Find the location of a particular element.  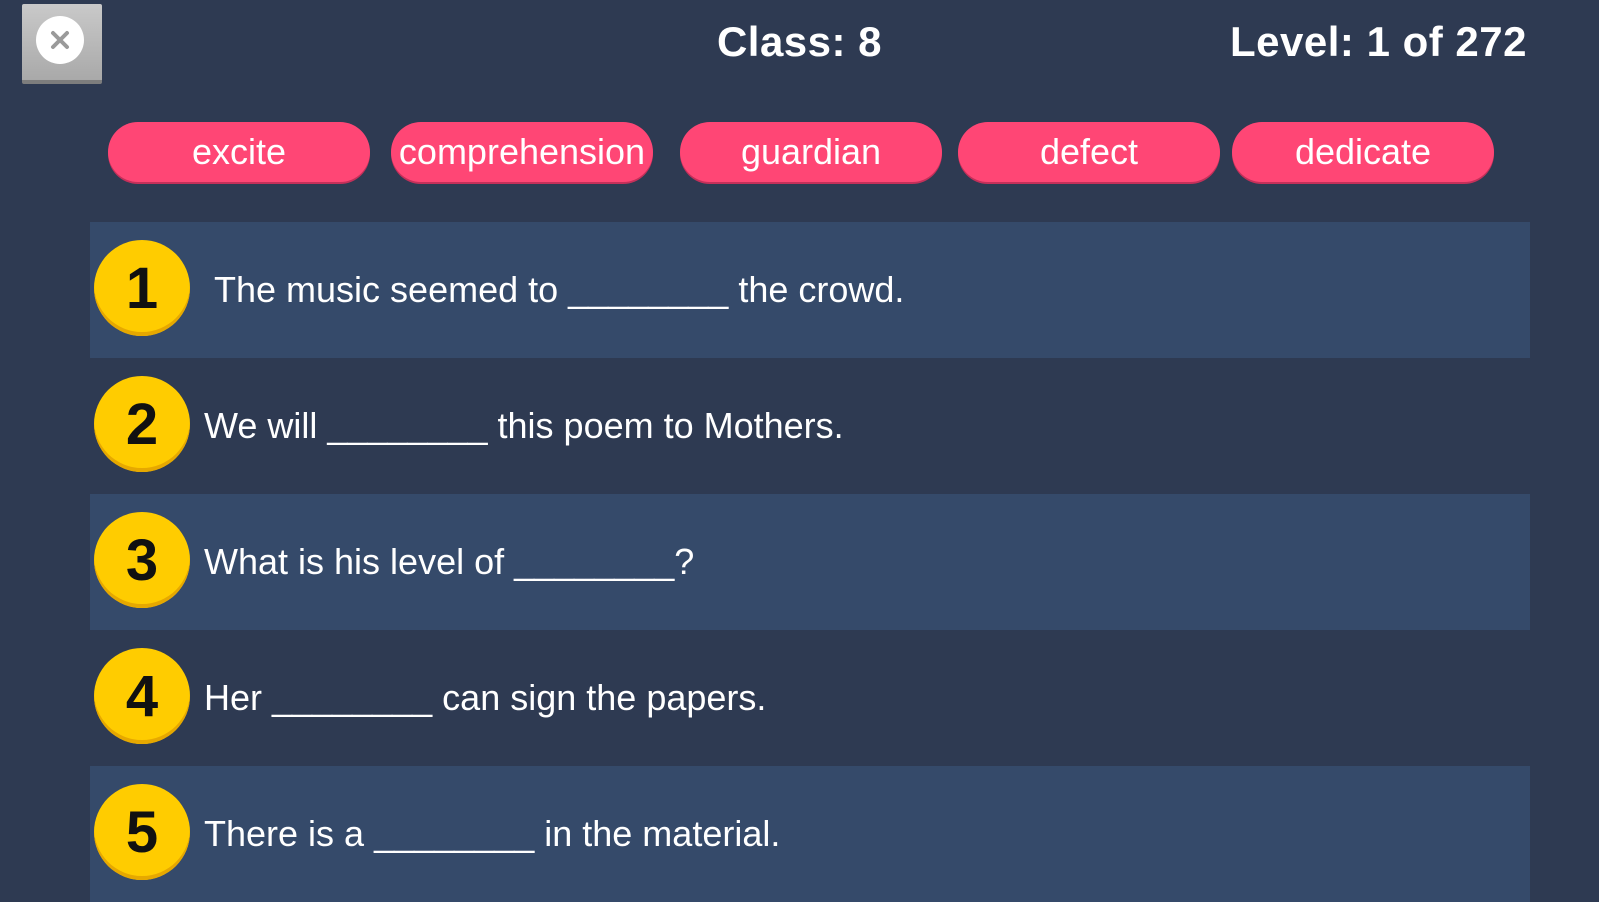

level-label: Level: 1 of 272 is located at coordinates (1378, 41).